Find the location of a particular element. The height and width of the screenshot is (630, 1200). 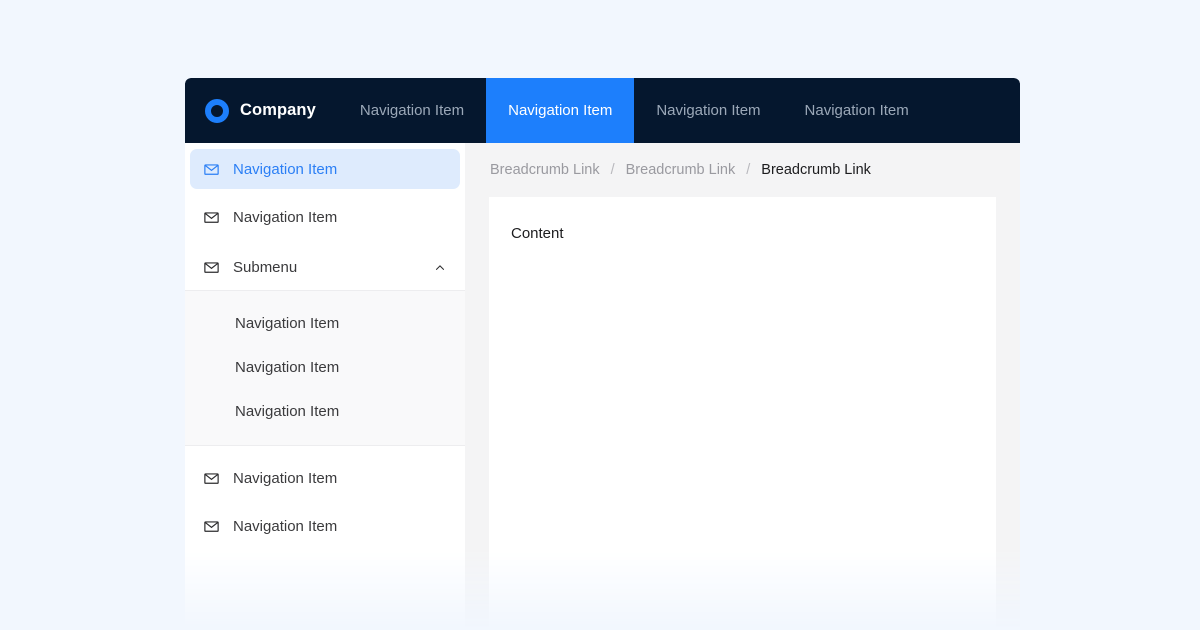

breadcrumb-current: Breadcrumb Link is located at coordinates (816, 170).